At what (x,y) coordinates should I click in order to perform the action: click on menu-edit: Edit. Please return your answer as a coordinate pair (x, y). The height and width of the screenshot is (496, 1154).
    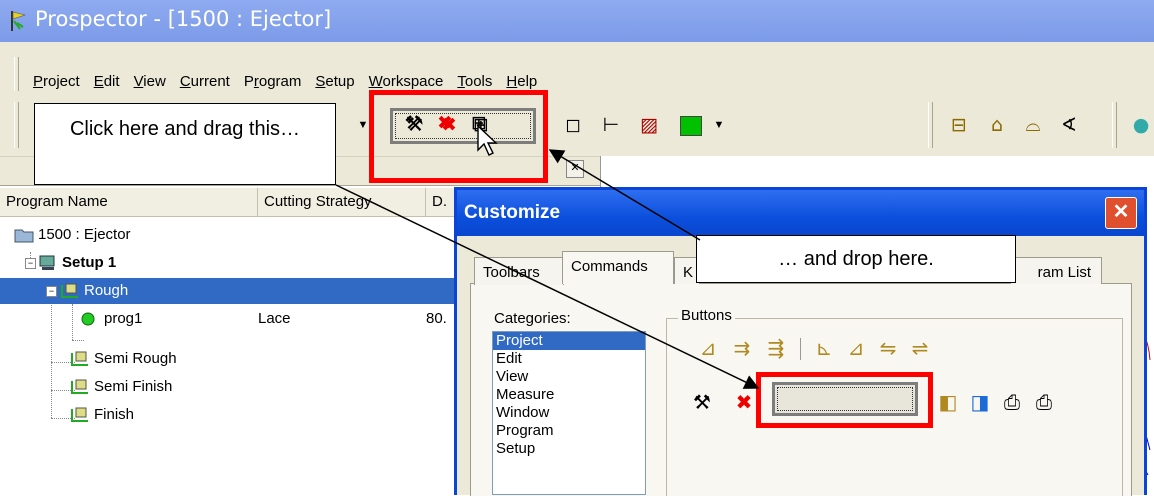
    Looking at the image, I should click on (107, 85).